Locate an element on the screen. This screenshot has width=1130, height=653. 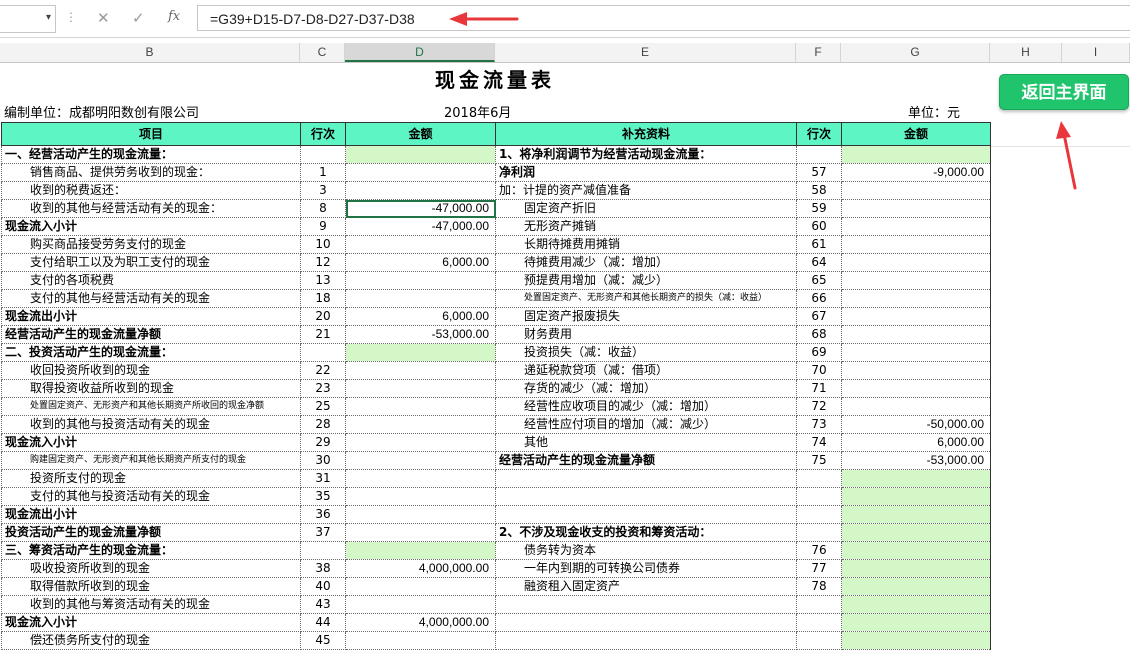
cell-line-no: 36 is located at coordinates (323, 514).